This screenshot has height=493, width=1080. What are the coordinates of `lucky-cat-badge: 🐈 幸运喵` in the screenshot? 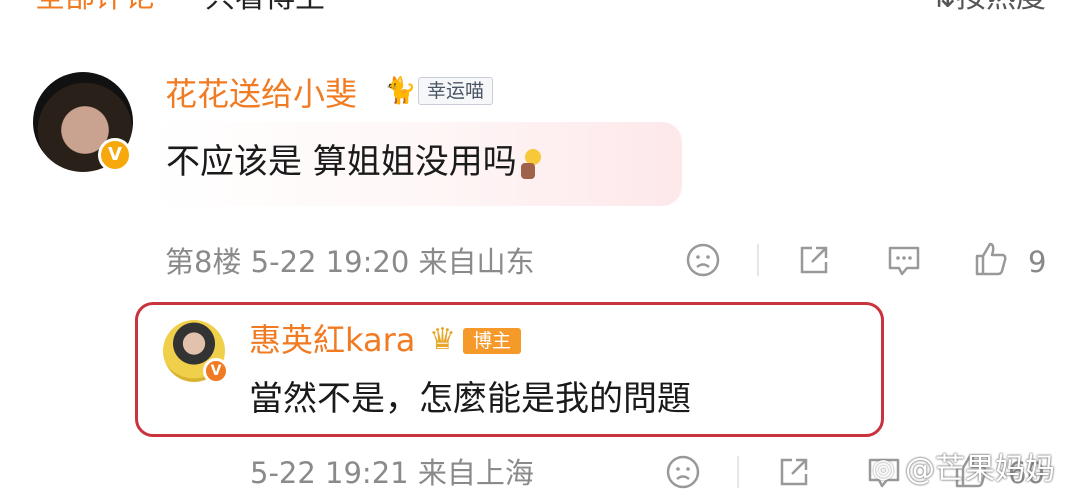 It's located at (439, 91).